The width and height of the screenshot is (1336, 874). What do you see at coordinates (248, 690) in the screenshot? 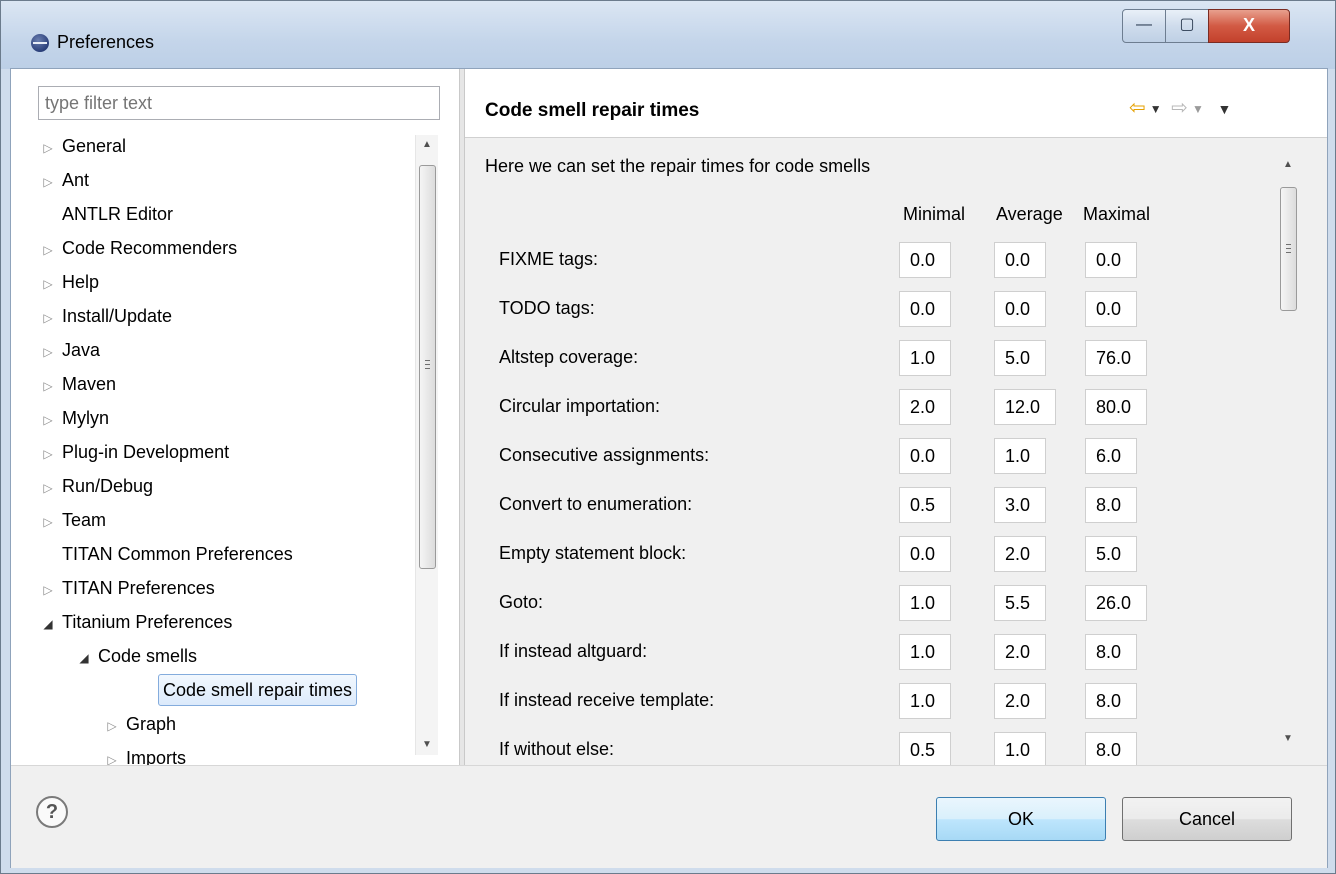
I see `tree-item-code-smell-repair-times: Code smell repair times` at bounding box center [248, 690].